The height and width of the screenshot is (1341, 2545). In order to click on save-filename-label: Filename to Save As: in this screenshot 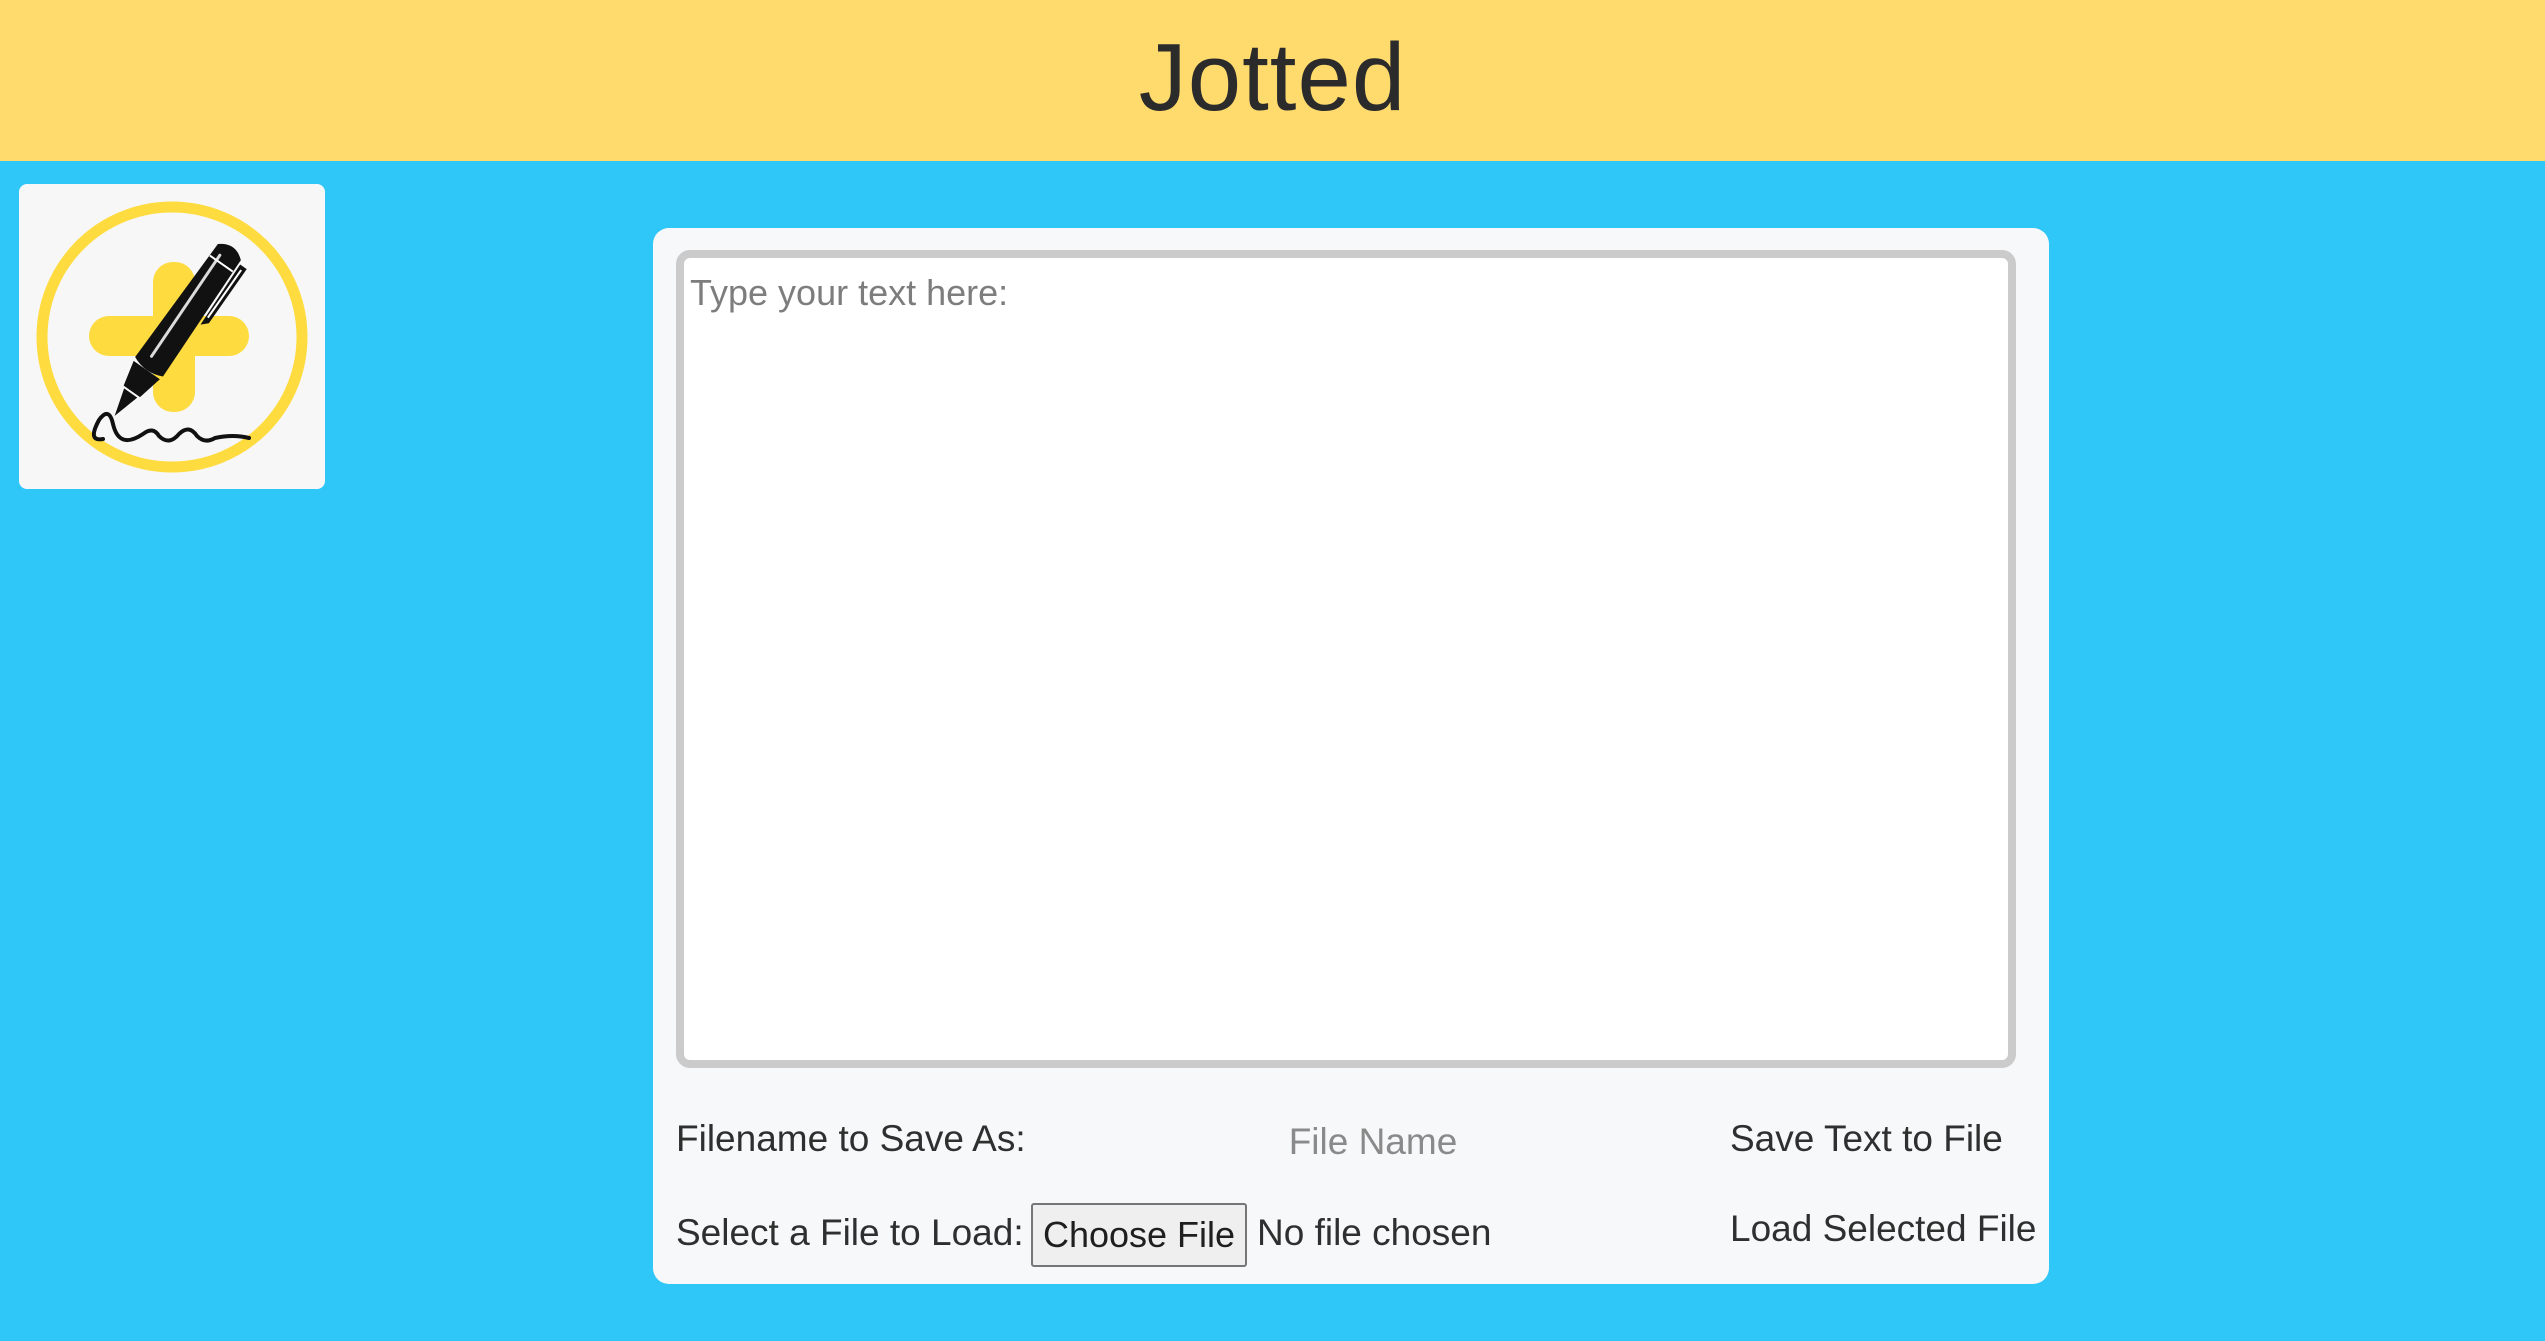, I will do `click(851, 1138)`.